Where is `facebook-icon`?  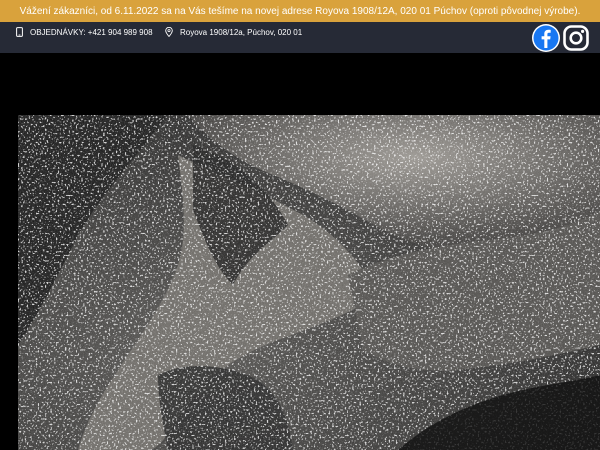 facebook-icon is located at coordinates (546, 38).